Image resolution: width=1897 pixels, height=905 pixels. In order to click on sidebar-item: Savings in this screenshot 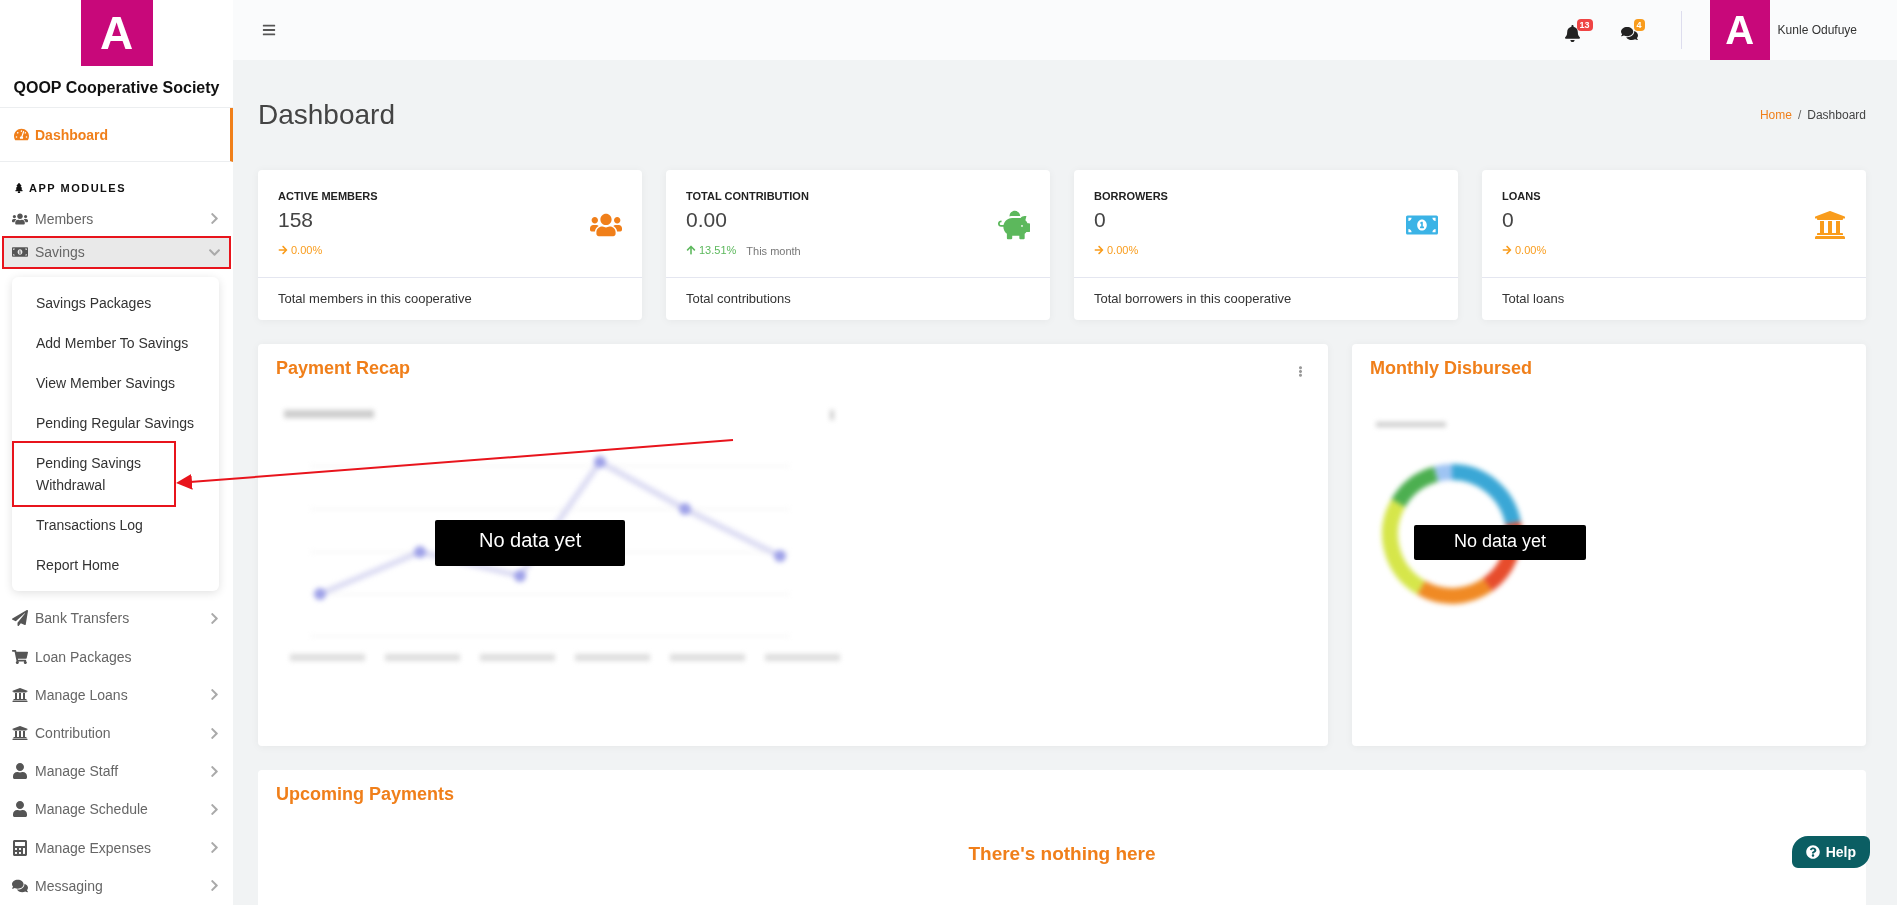, I will do `click(116, 252)`.